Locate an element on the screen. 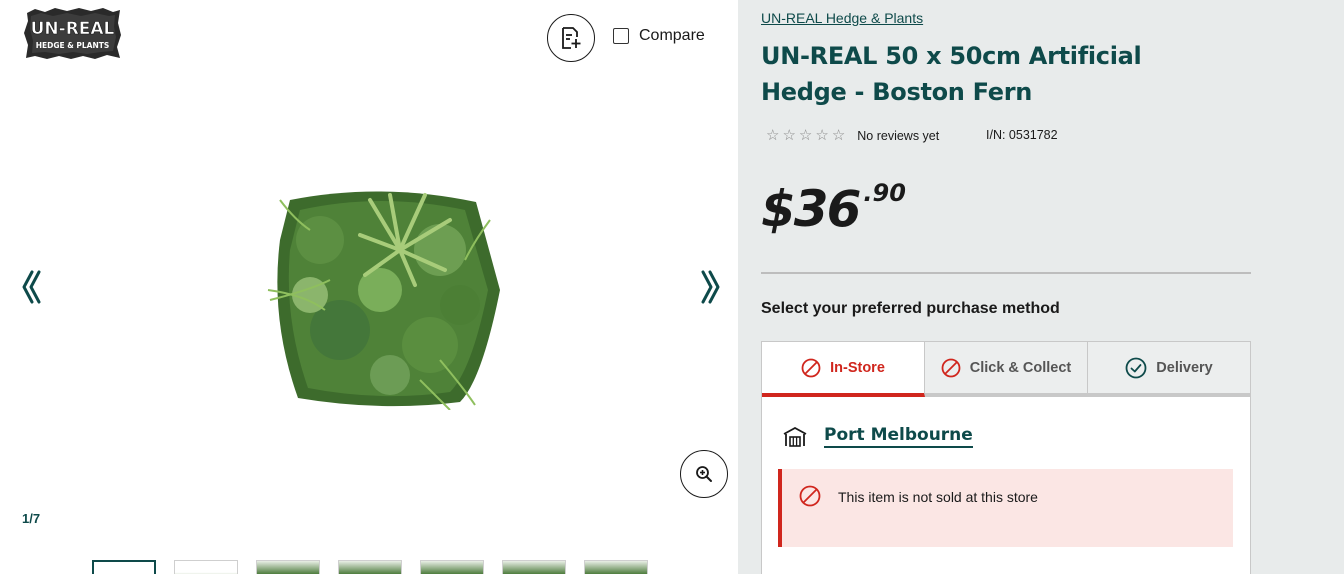  star-rating: ☆ ☆ ☆ ☆ ☆ is located at coordinates (805, 135).